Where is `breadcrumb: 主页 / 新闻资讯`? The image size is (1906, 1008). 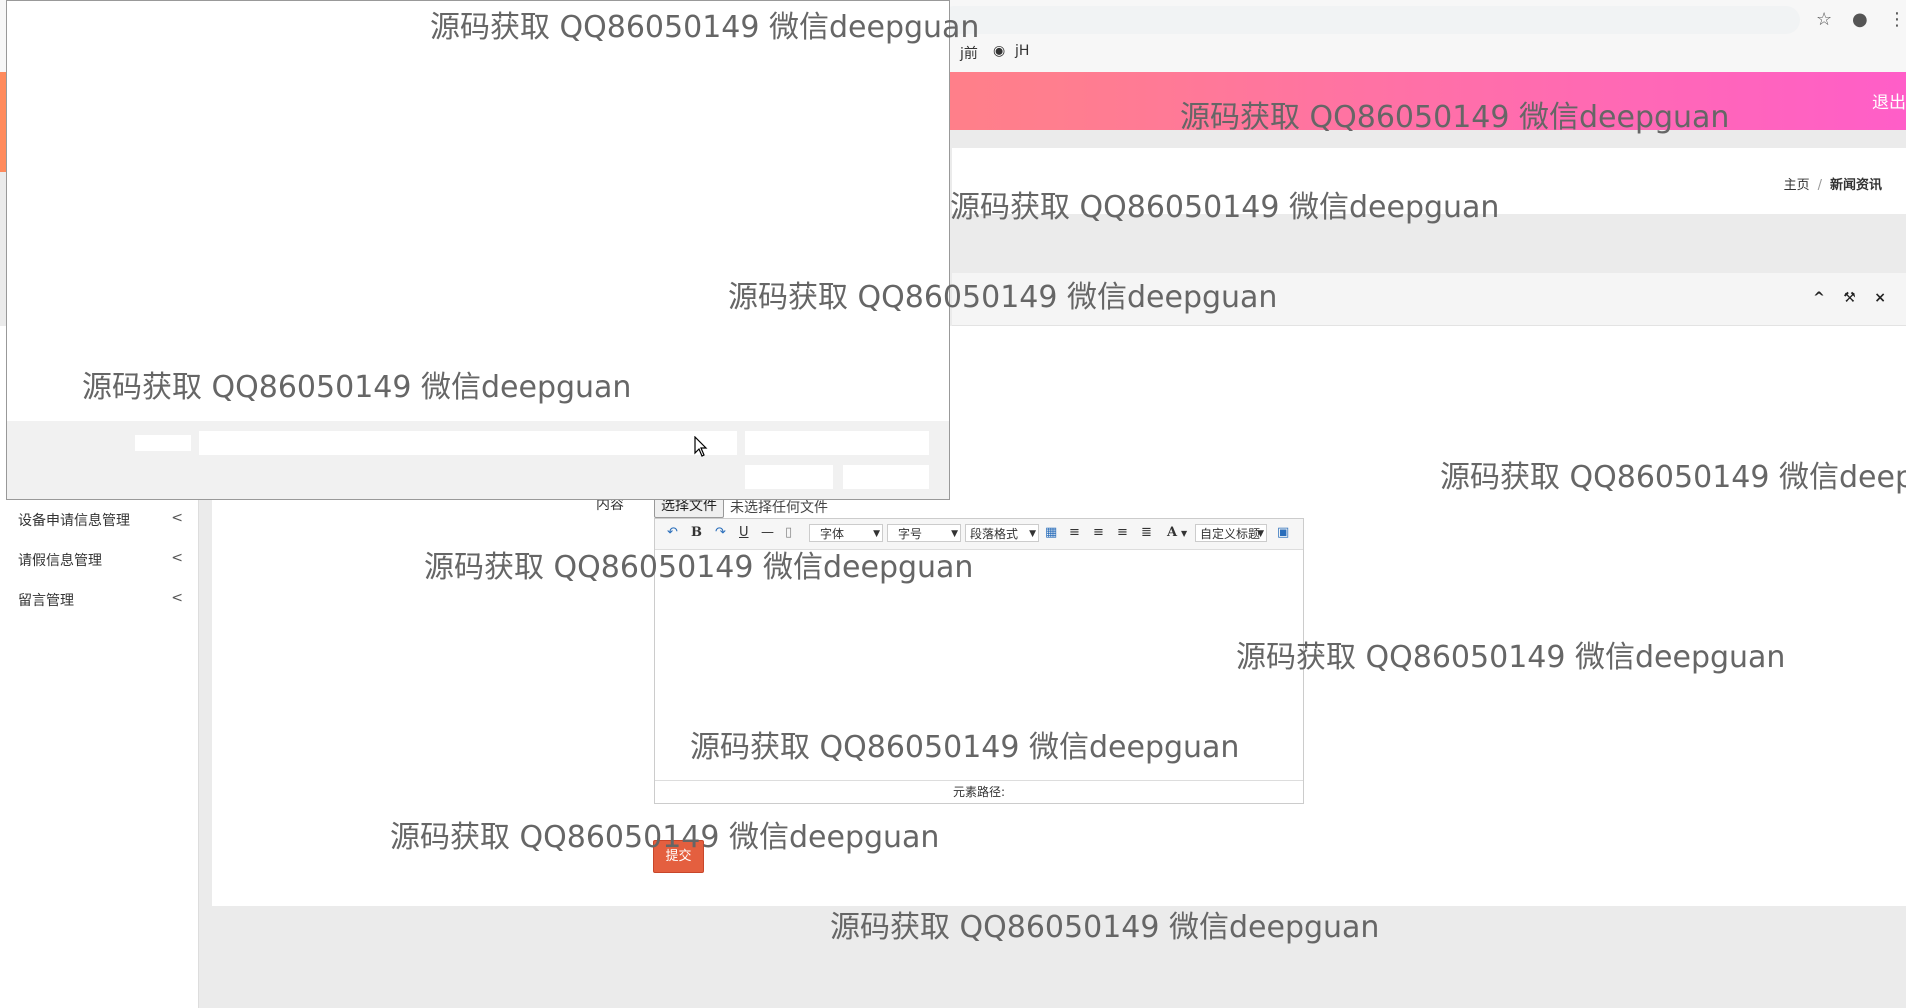 breadcrumb: 主页 / 新闻资讯 is located at coordinates (1833, 183).